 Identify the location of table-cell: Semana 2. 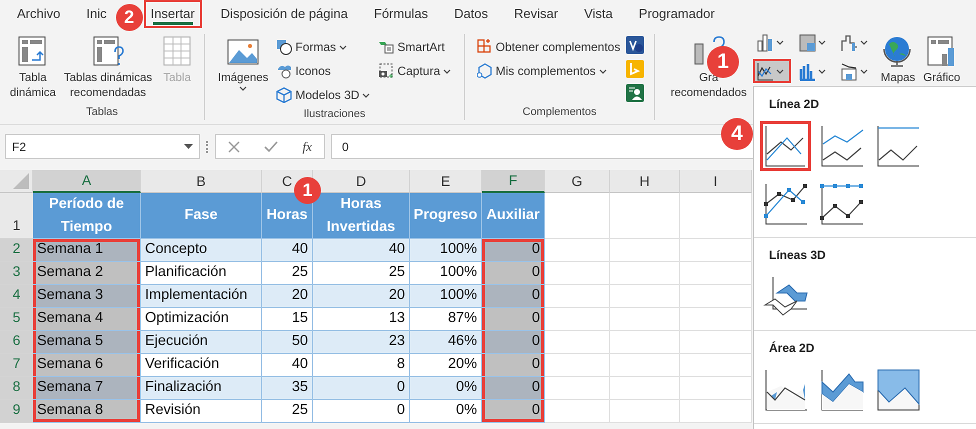
(87, 273).